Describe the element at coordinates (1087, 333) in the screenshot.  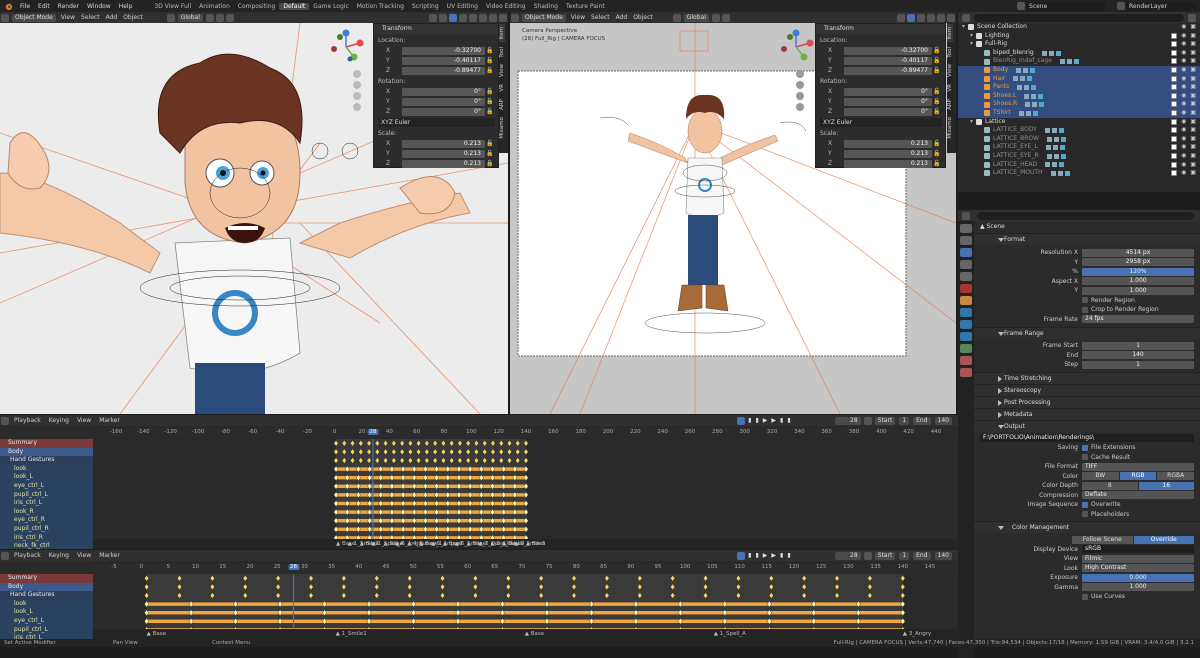
I see `frame-range-panel-header: Frame Range` at that location.